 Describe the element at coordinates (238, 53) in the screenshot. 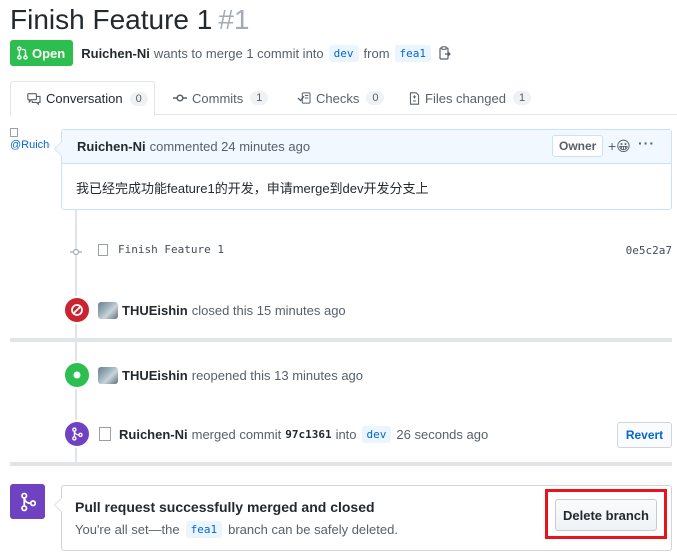

I see `pr-meta-text: wants to merge 1 commit into` at that location.